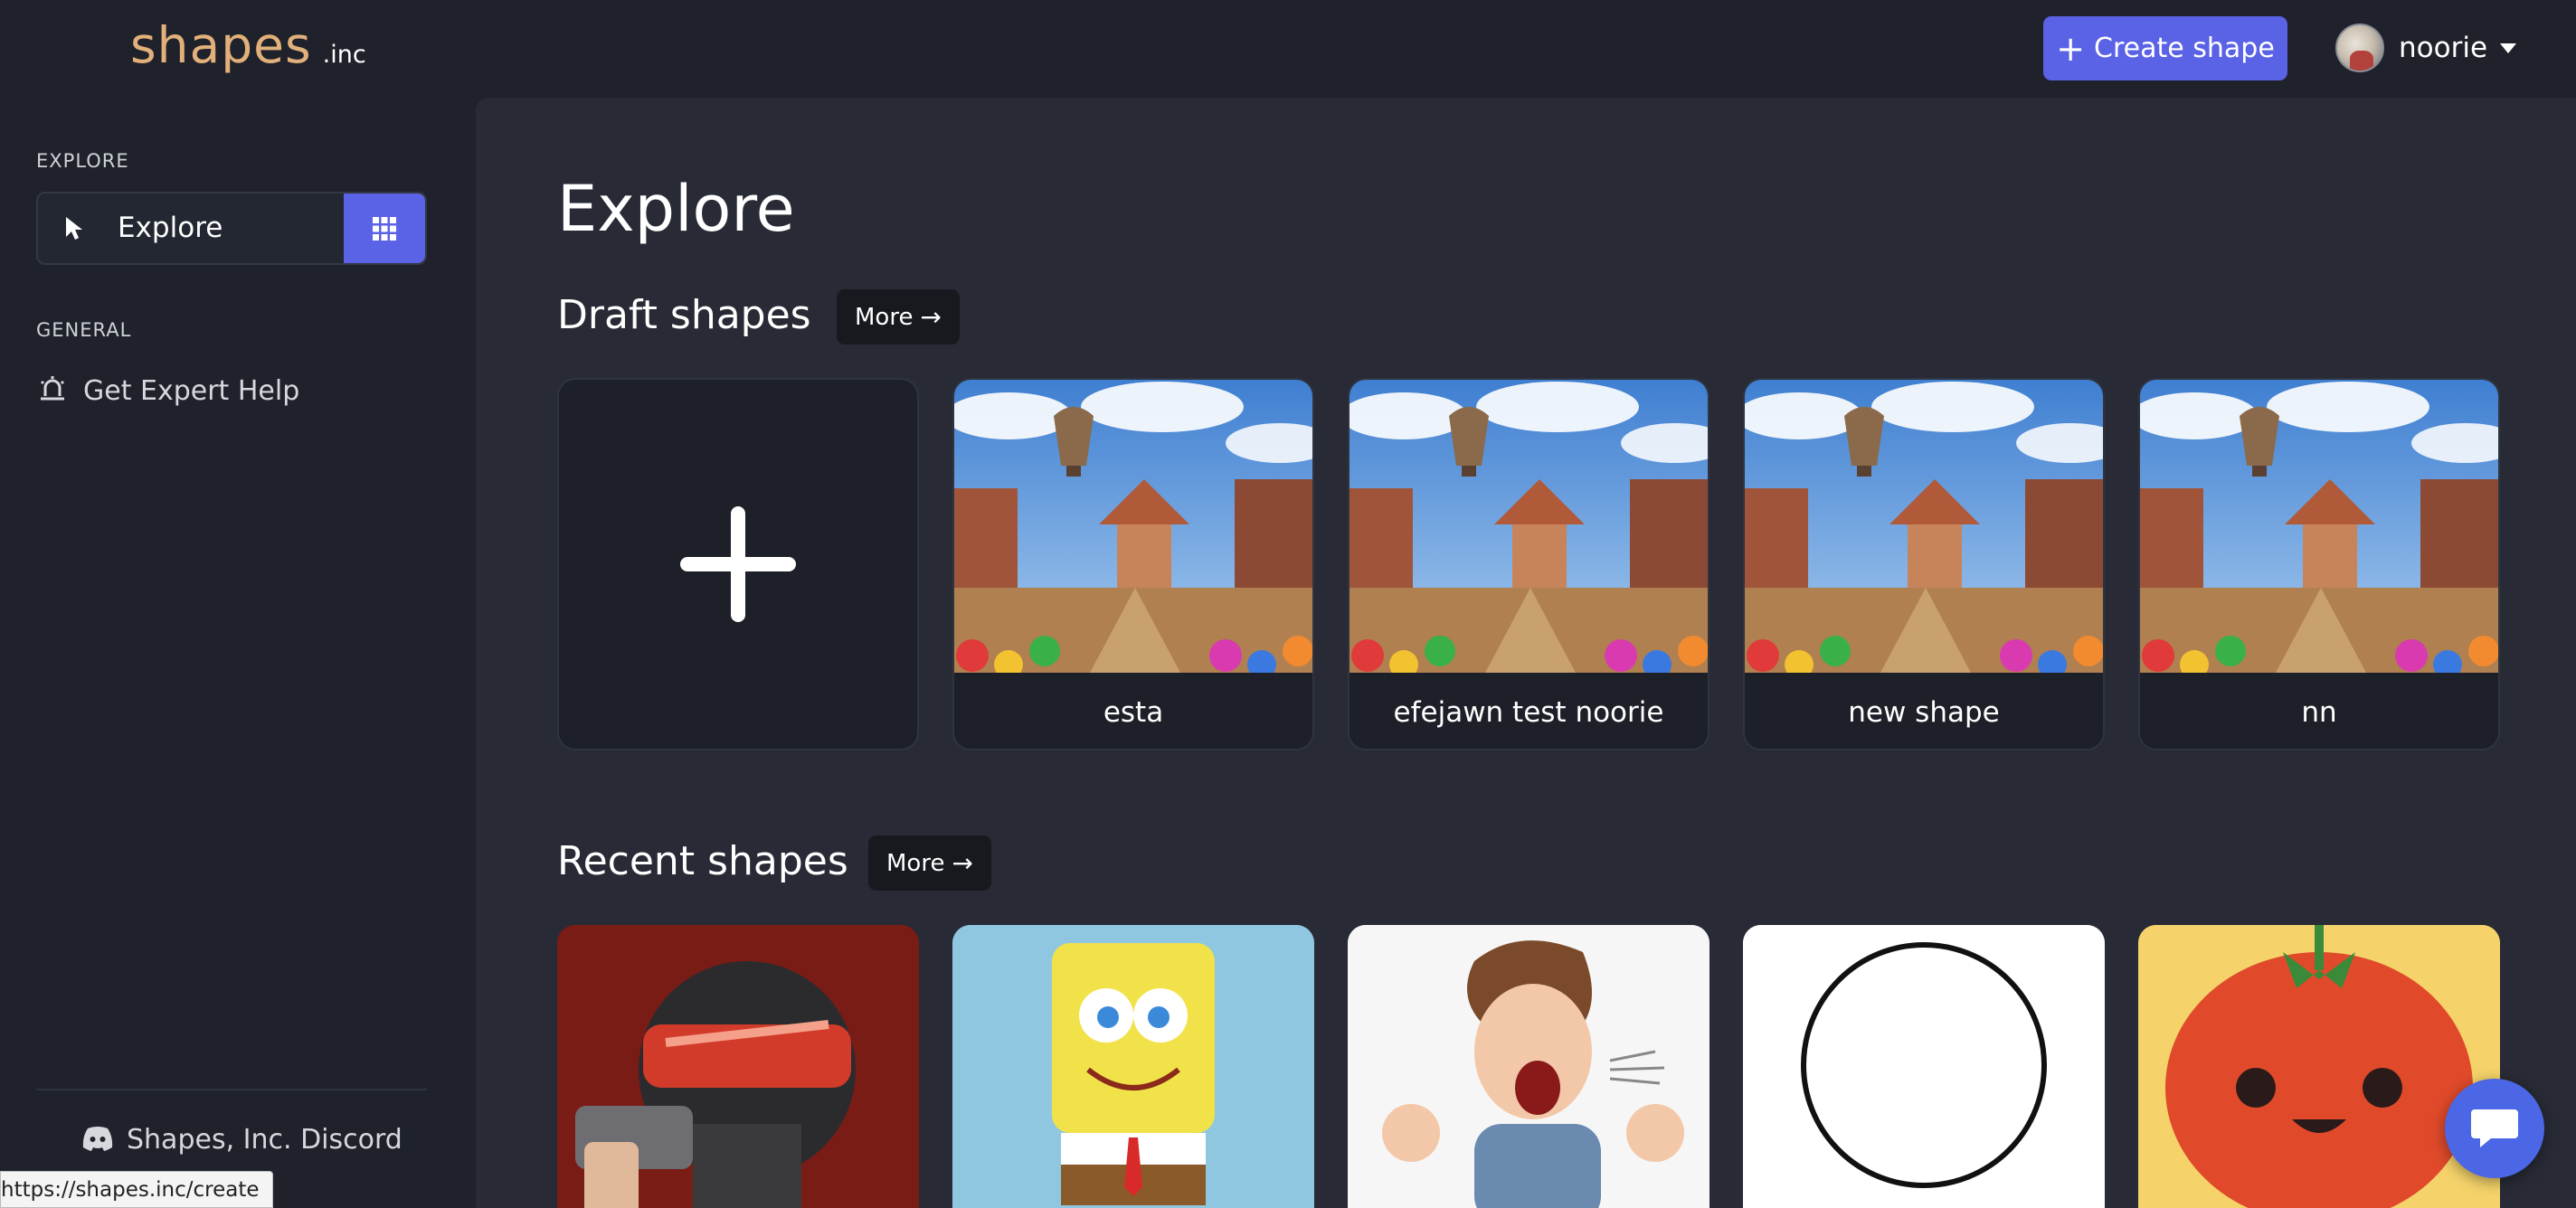 Image resolution: width=2576 pixels, height=1208 pixels. Describe the element at coordinates (136, 1189) in the screenshot. I see `status-bar-url: https://shapes.inc/create` at that location.